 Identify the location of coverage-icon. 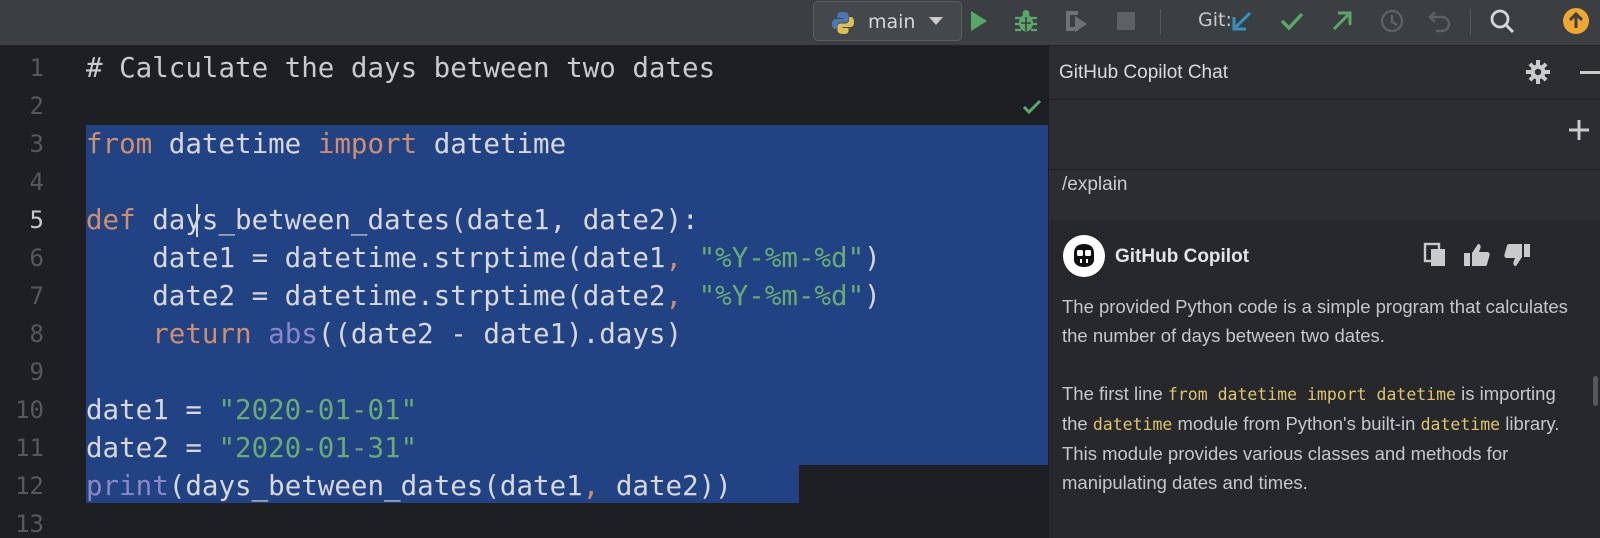
(1076, 21).